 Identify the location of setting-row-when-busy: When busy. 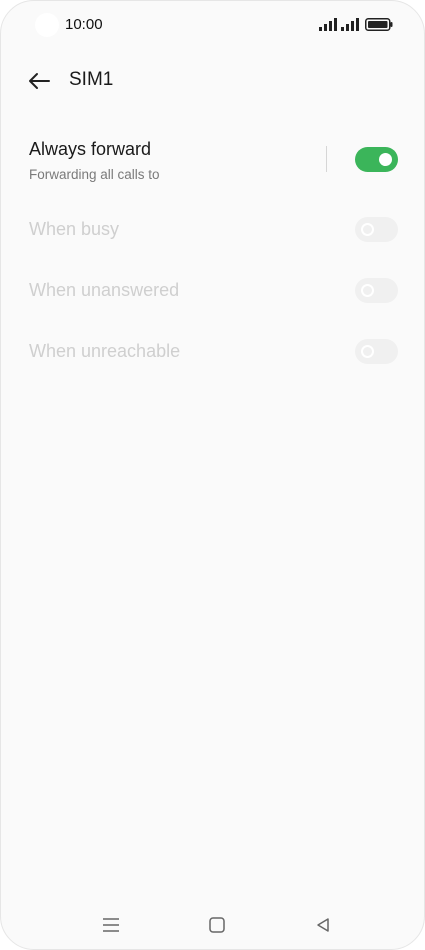
(212, 230).